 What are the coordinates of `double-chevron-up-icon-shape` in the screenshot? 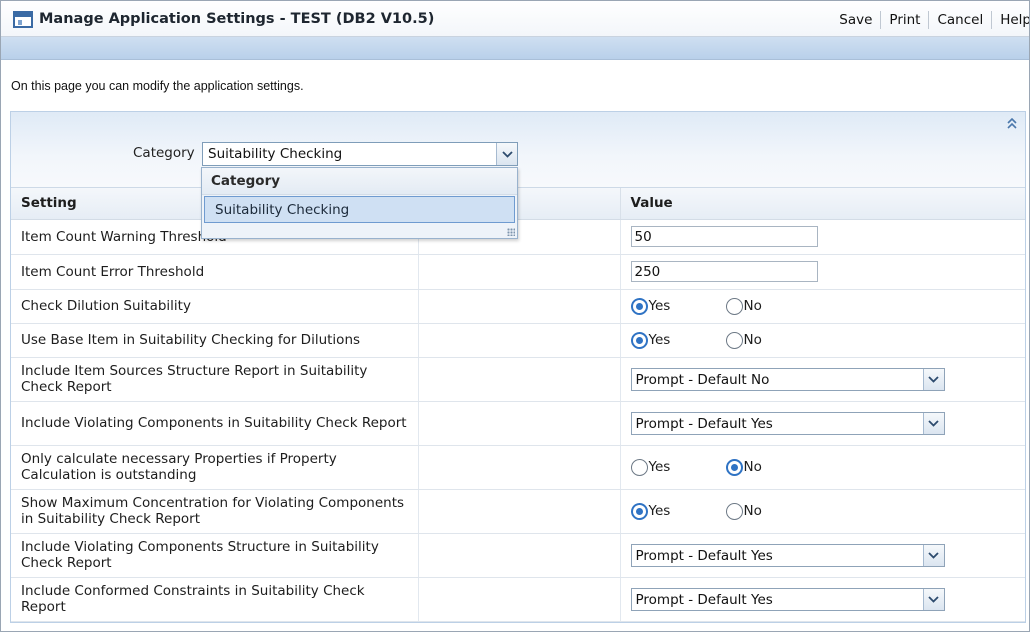 It's located at (1012, 123).